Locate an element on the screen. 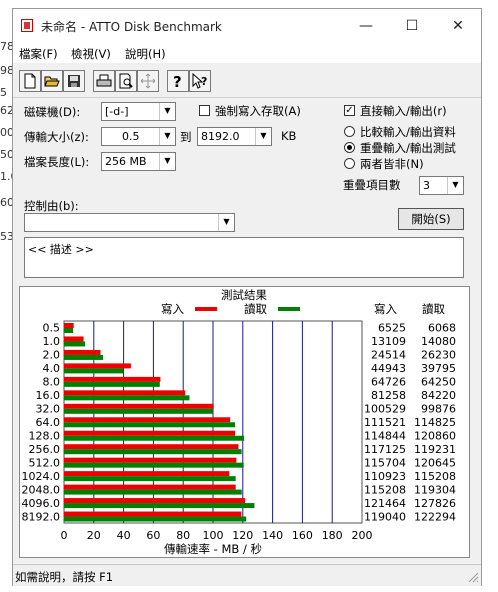  write-value: 13109 is located at coordinates (388, 341).